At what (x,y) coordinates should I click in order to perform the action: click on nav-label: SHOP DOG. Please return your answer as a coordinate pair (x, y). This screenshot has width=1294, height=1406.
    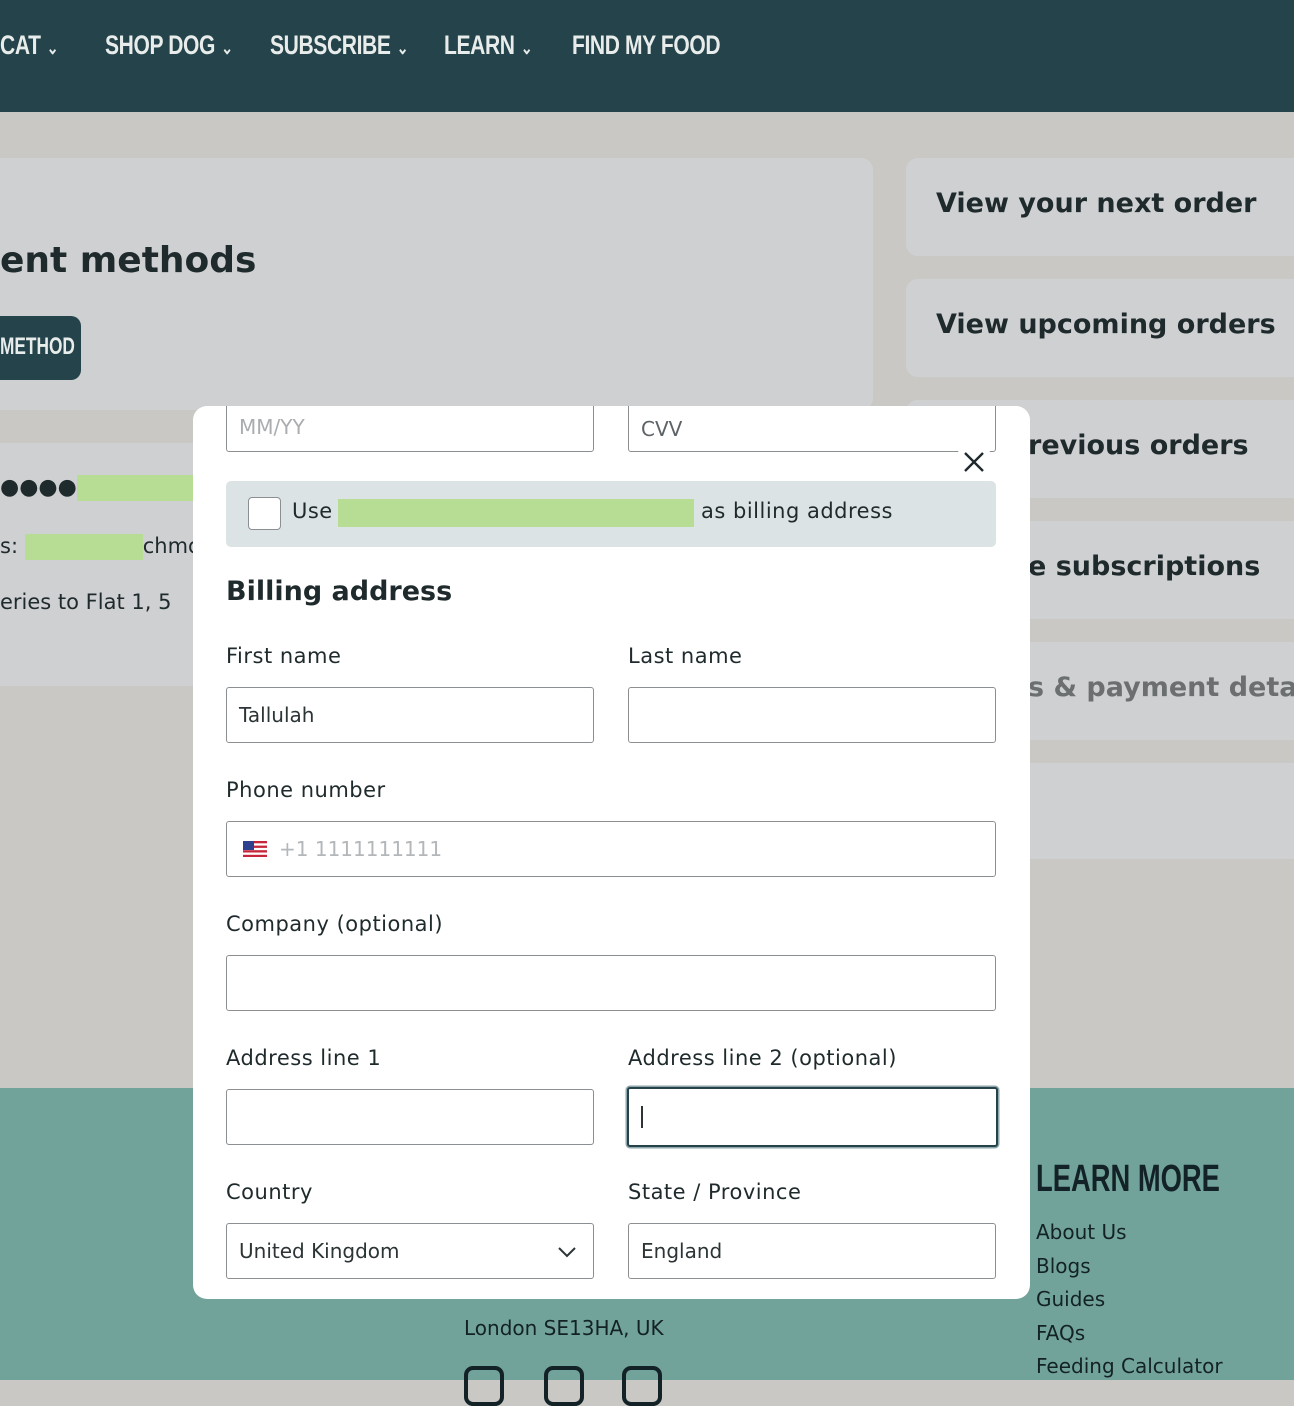
    Looking at the image, I should click on (160, 45).